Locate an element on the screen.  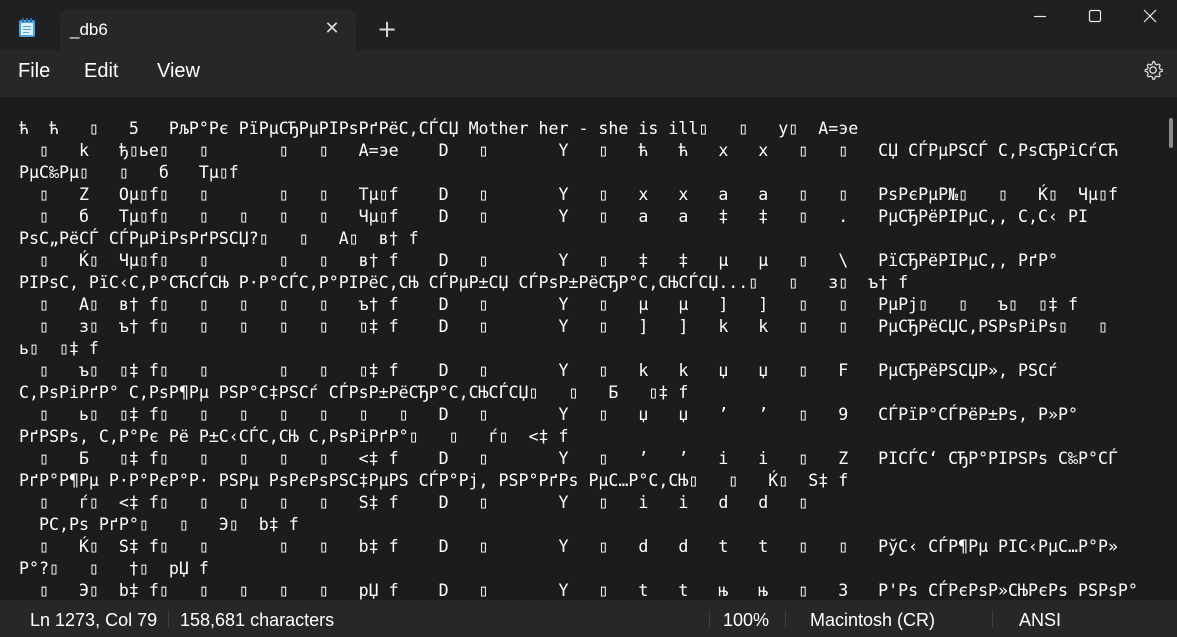
tab-title: _db6 is located at coordinates (89, 29).